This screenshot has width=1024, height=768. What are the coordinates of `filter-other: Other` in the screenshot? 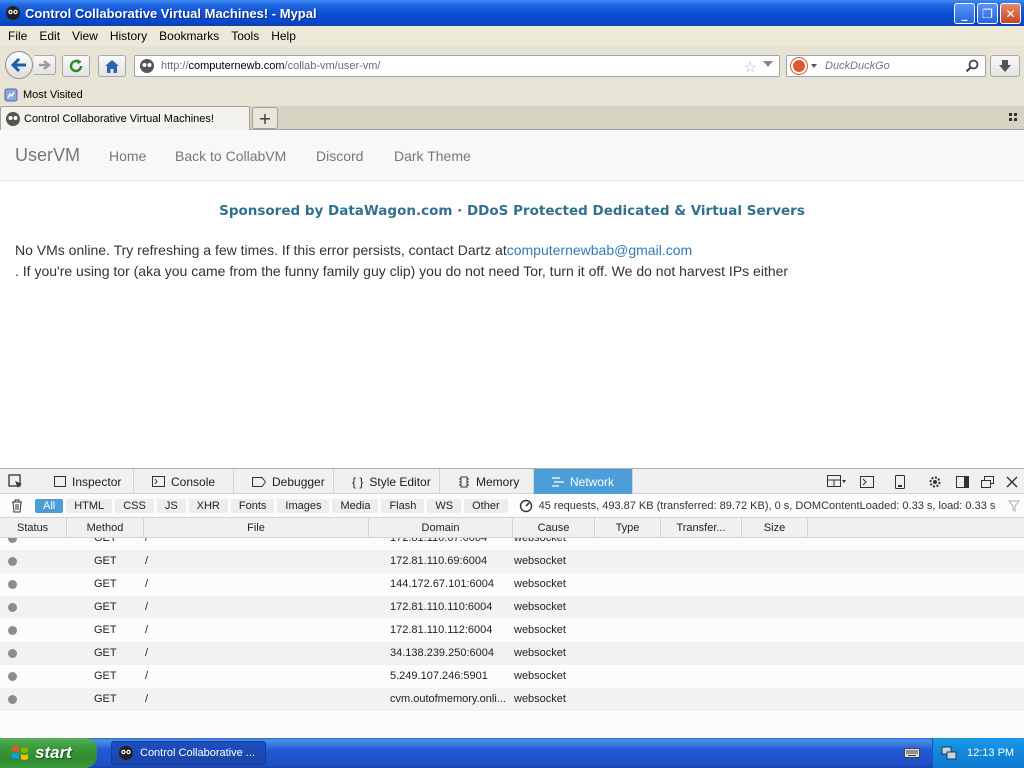 It's located at (486, 505).